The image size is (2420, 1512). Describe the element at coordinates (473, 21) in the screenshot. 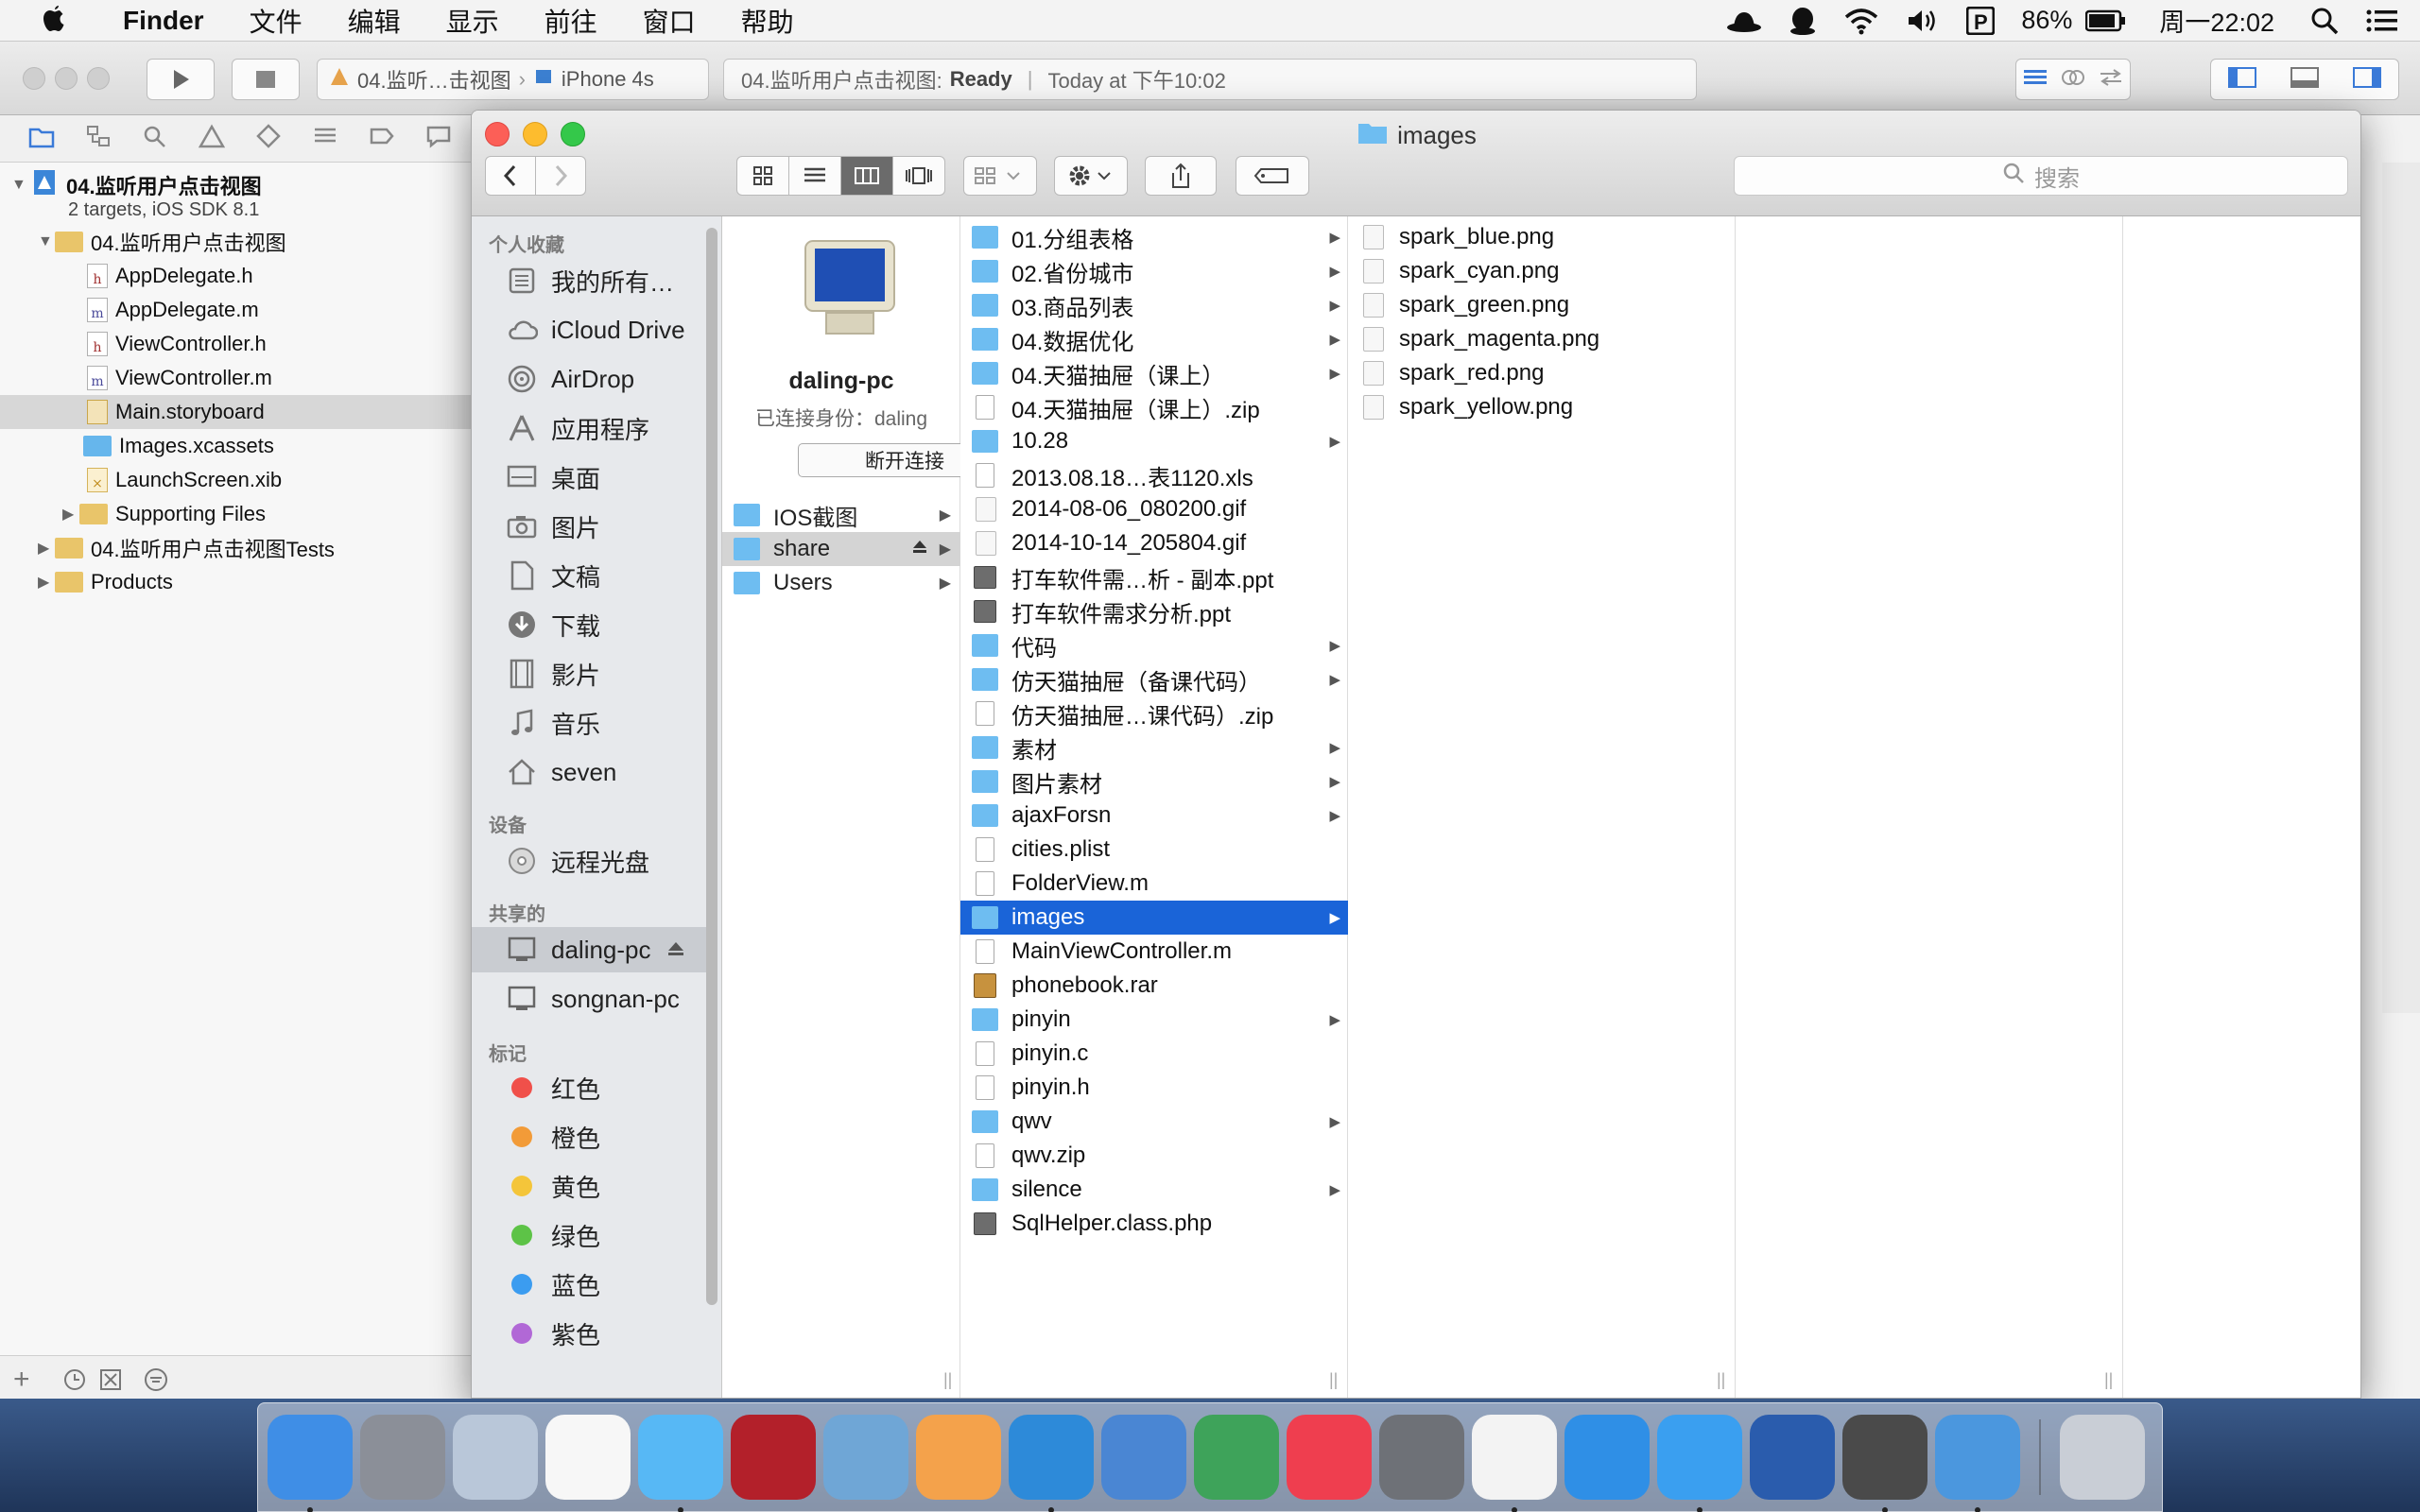

I see `menu-view: 显示` at that location.